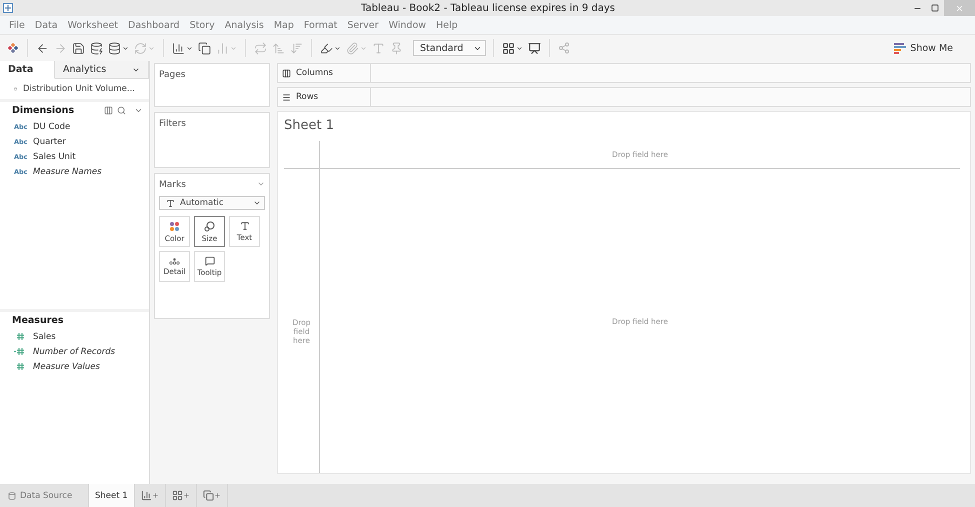  Describe the element at coordinates (286, 73) in the screenshot. I see `columns-icon` at that location.